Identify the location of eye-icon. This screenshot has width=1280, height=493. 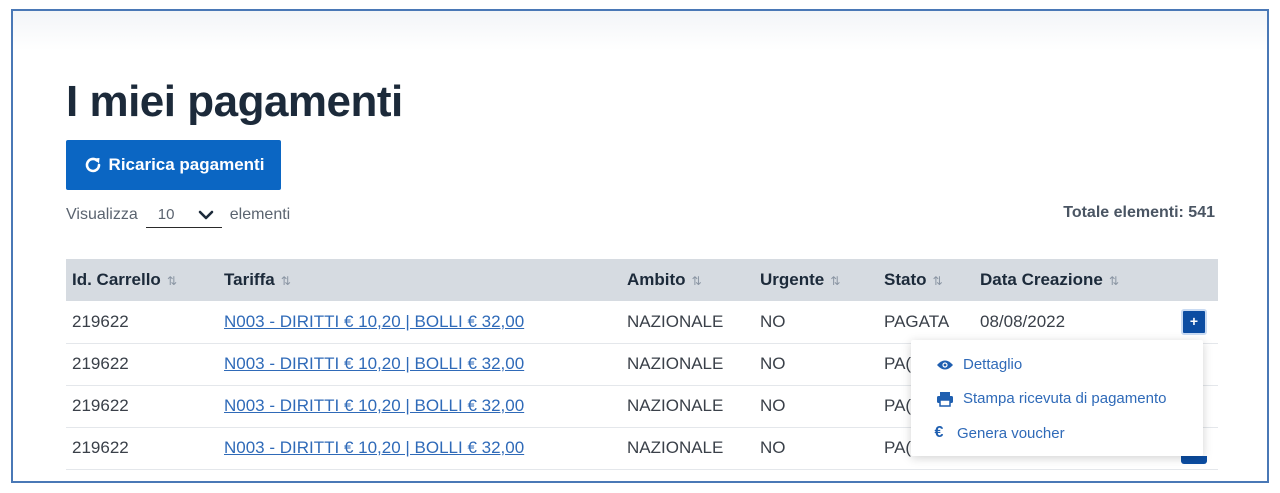
(945, 365).